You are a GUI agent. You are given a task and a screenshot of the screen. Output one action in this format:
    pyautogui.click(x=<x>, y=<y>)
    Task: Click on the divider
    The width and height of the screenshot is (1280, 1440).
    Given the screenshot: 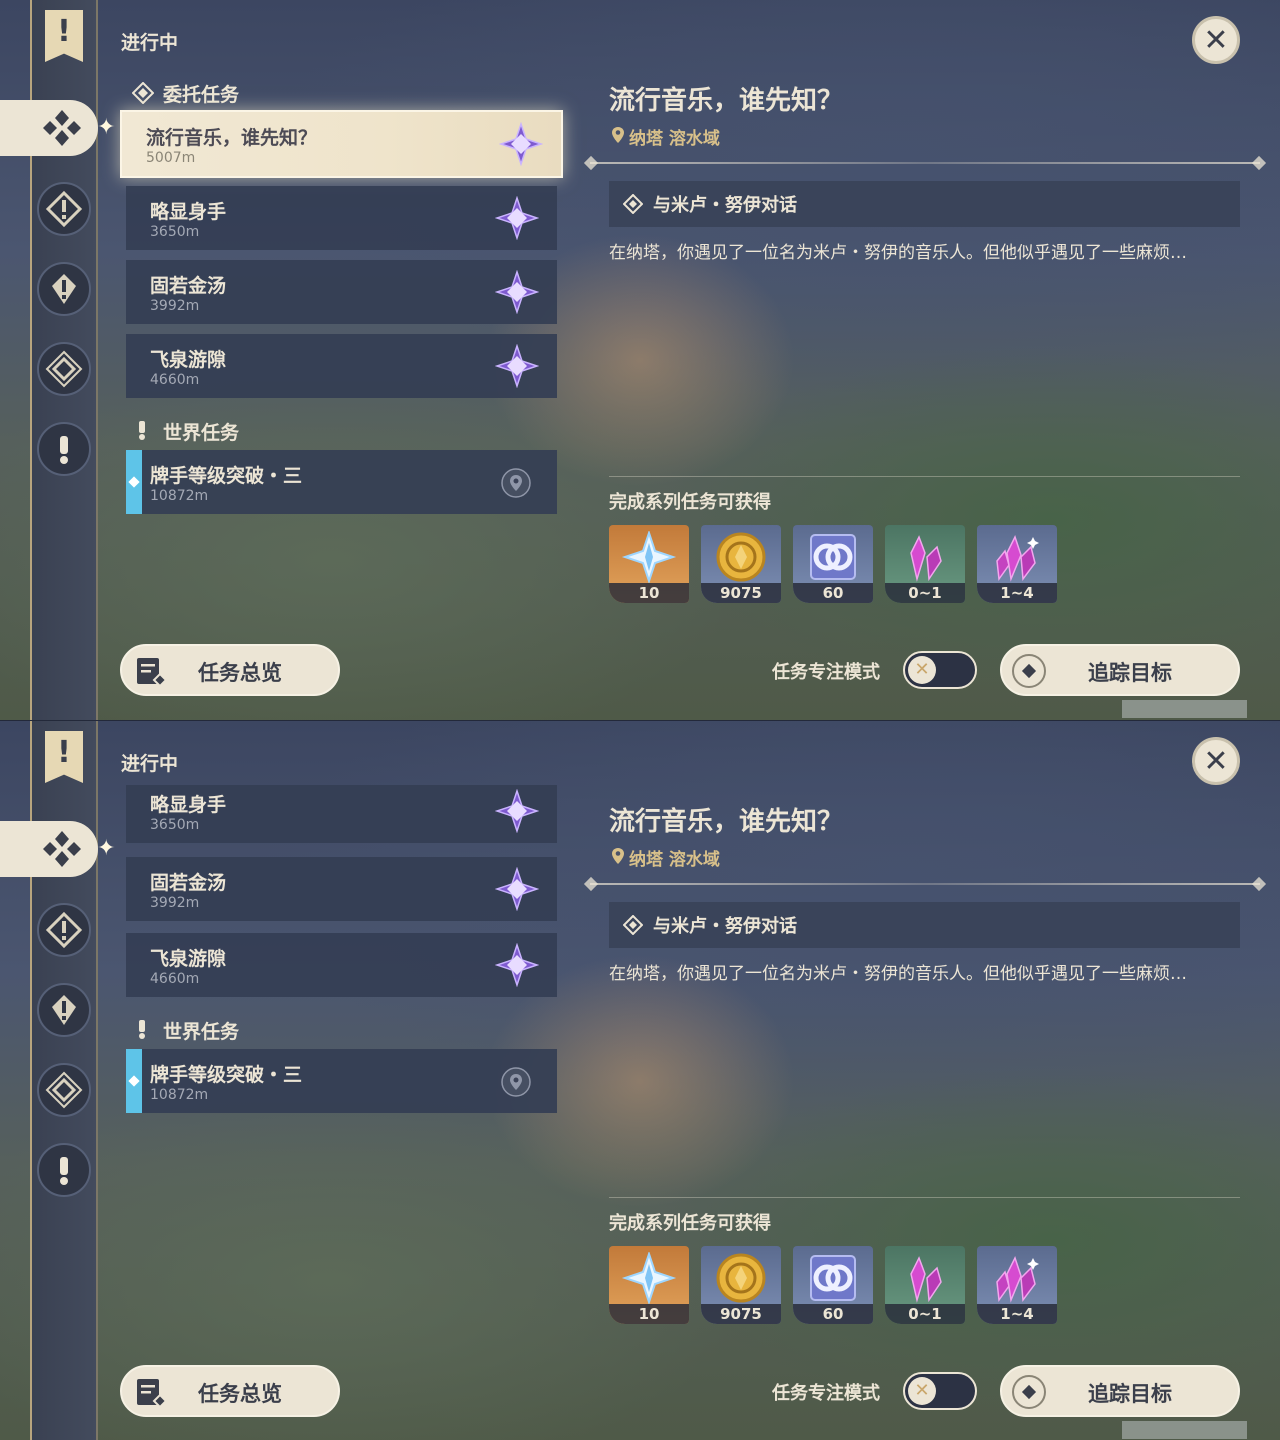 What is the action you would take?
    pyautogui.click(x=925, y=163)
    